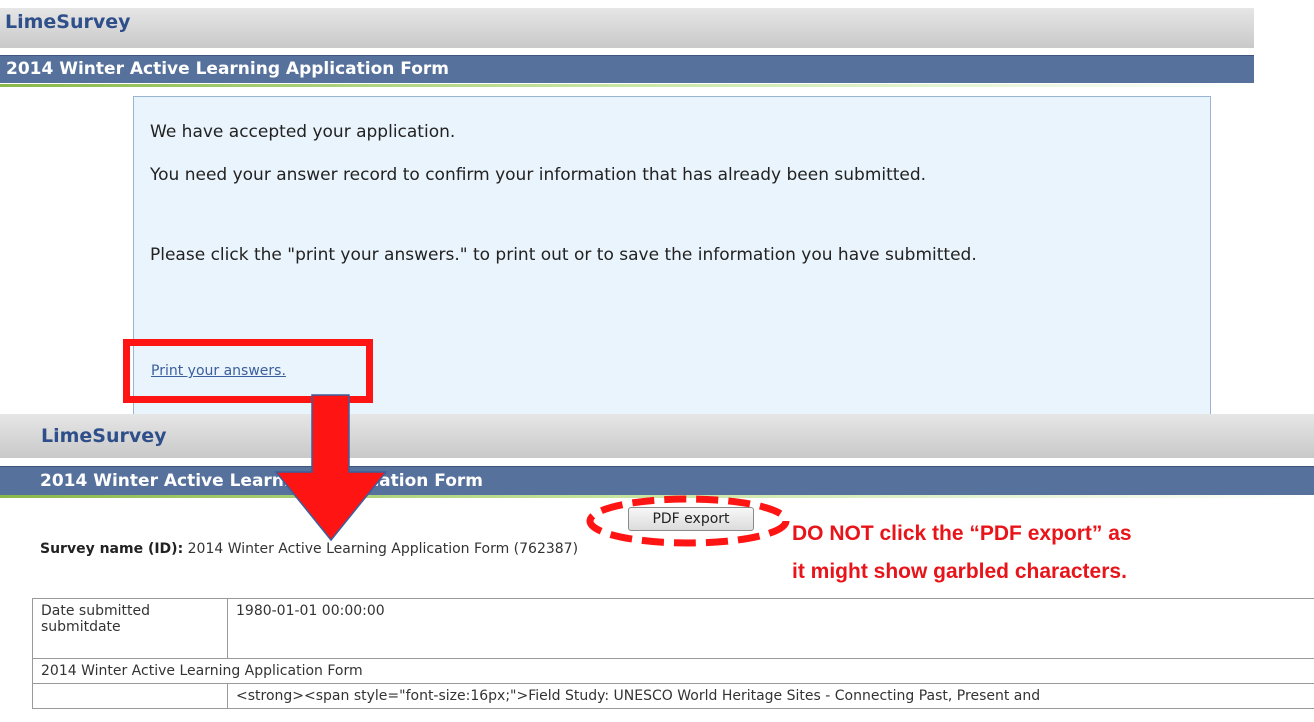 The height and width of the screenshot is (722, 1314). What do you see at coordinates (657, 436) in the screenshot?
I see `bottom-header-bar` at bounding box center [657, 436].